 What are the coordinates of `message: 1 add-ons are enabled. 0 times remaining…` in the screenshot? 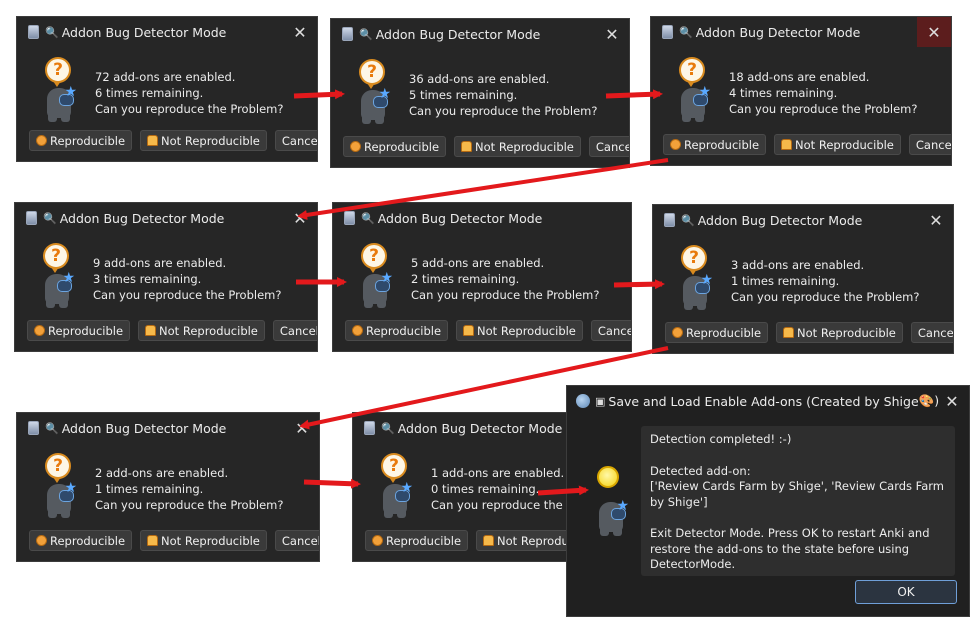 It's located at (506, 489).